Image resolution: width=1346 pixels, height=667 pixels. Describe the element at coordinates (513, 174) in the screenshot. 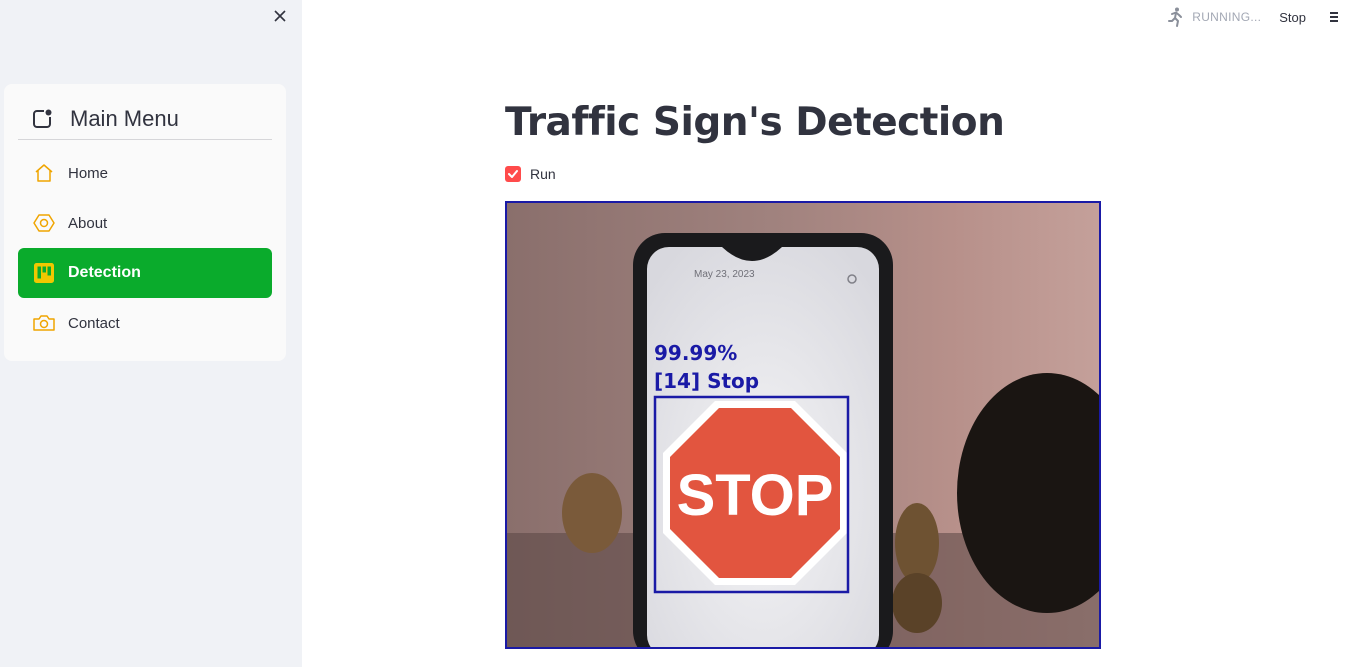

I see `checkbox-checked-icon` at that location.